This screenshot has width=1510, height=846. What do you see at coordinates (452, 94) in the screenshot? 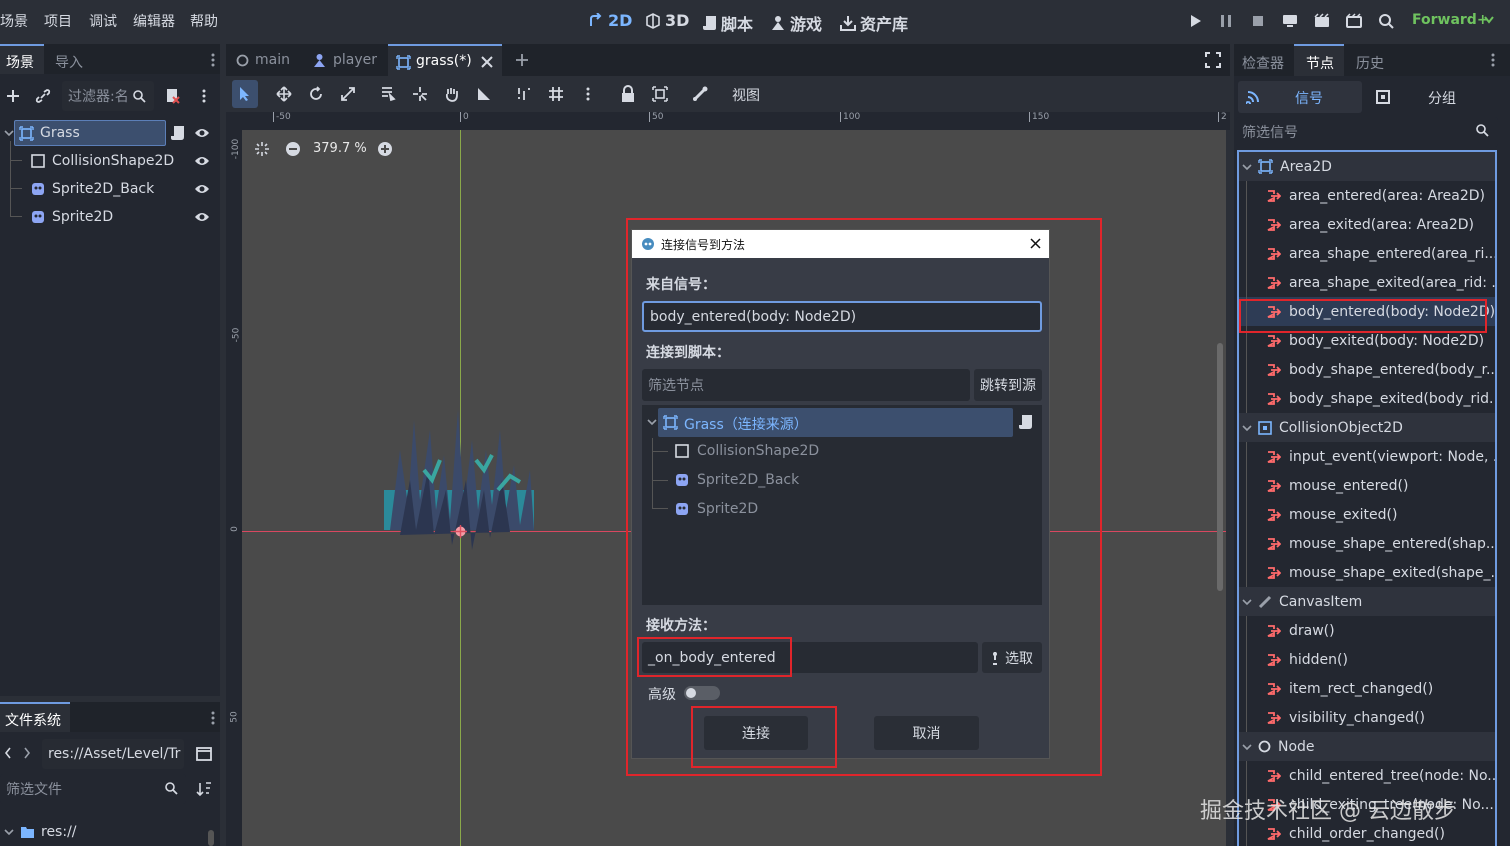
I see `pan-tool-icon` at bounding box center [452, 94].